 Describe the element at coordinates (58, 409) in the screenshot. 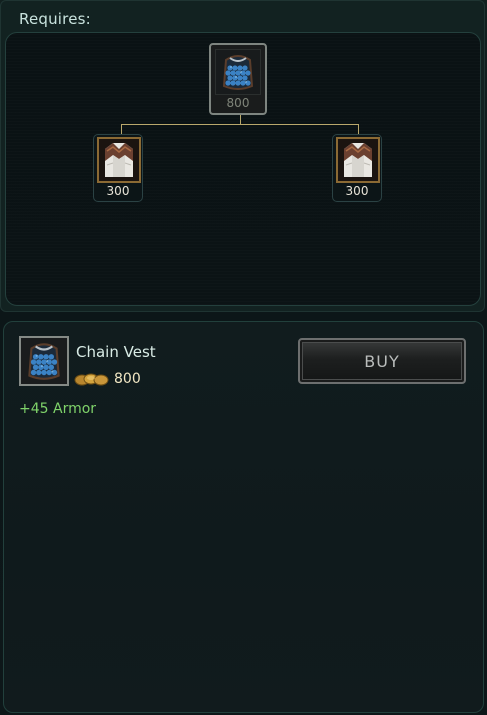

I see `item-stat: +45 Armor` at that location.